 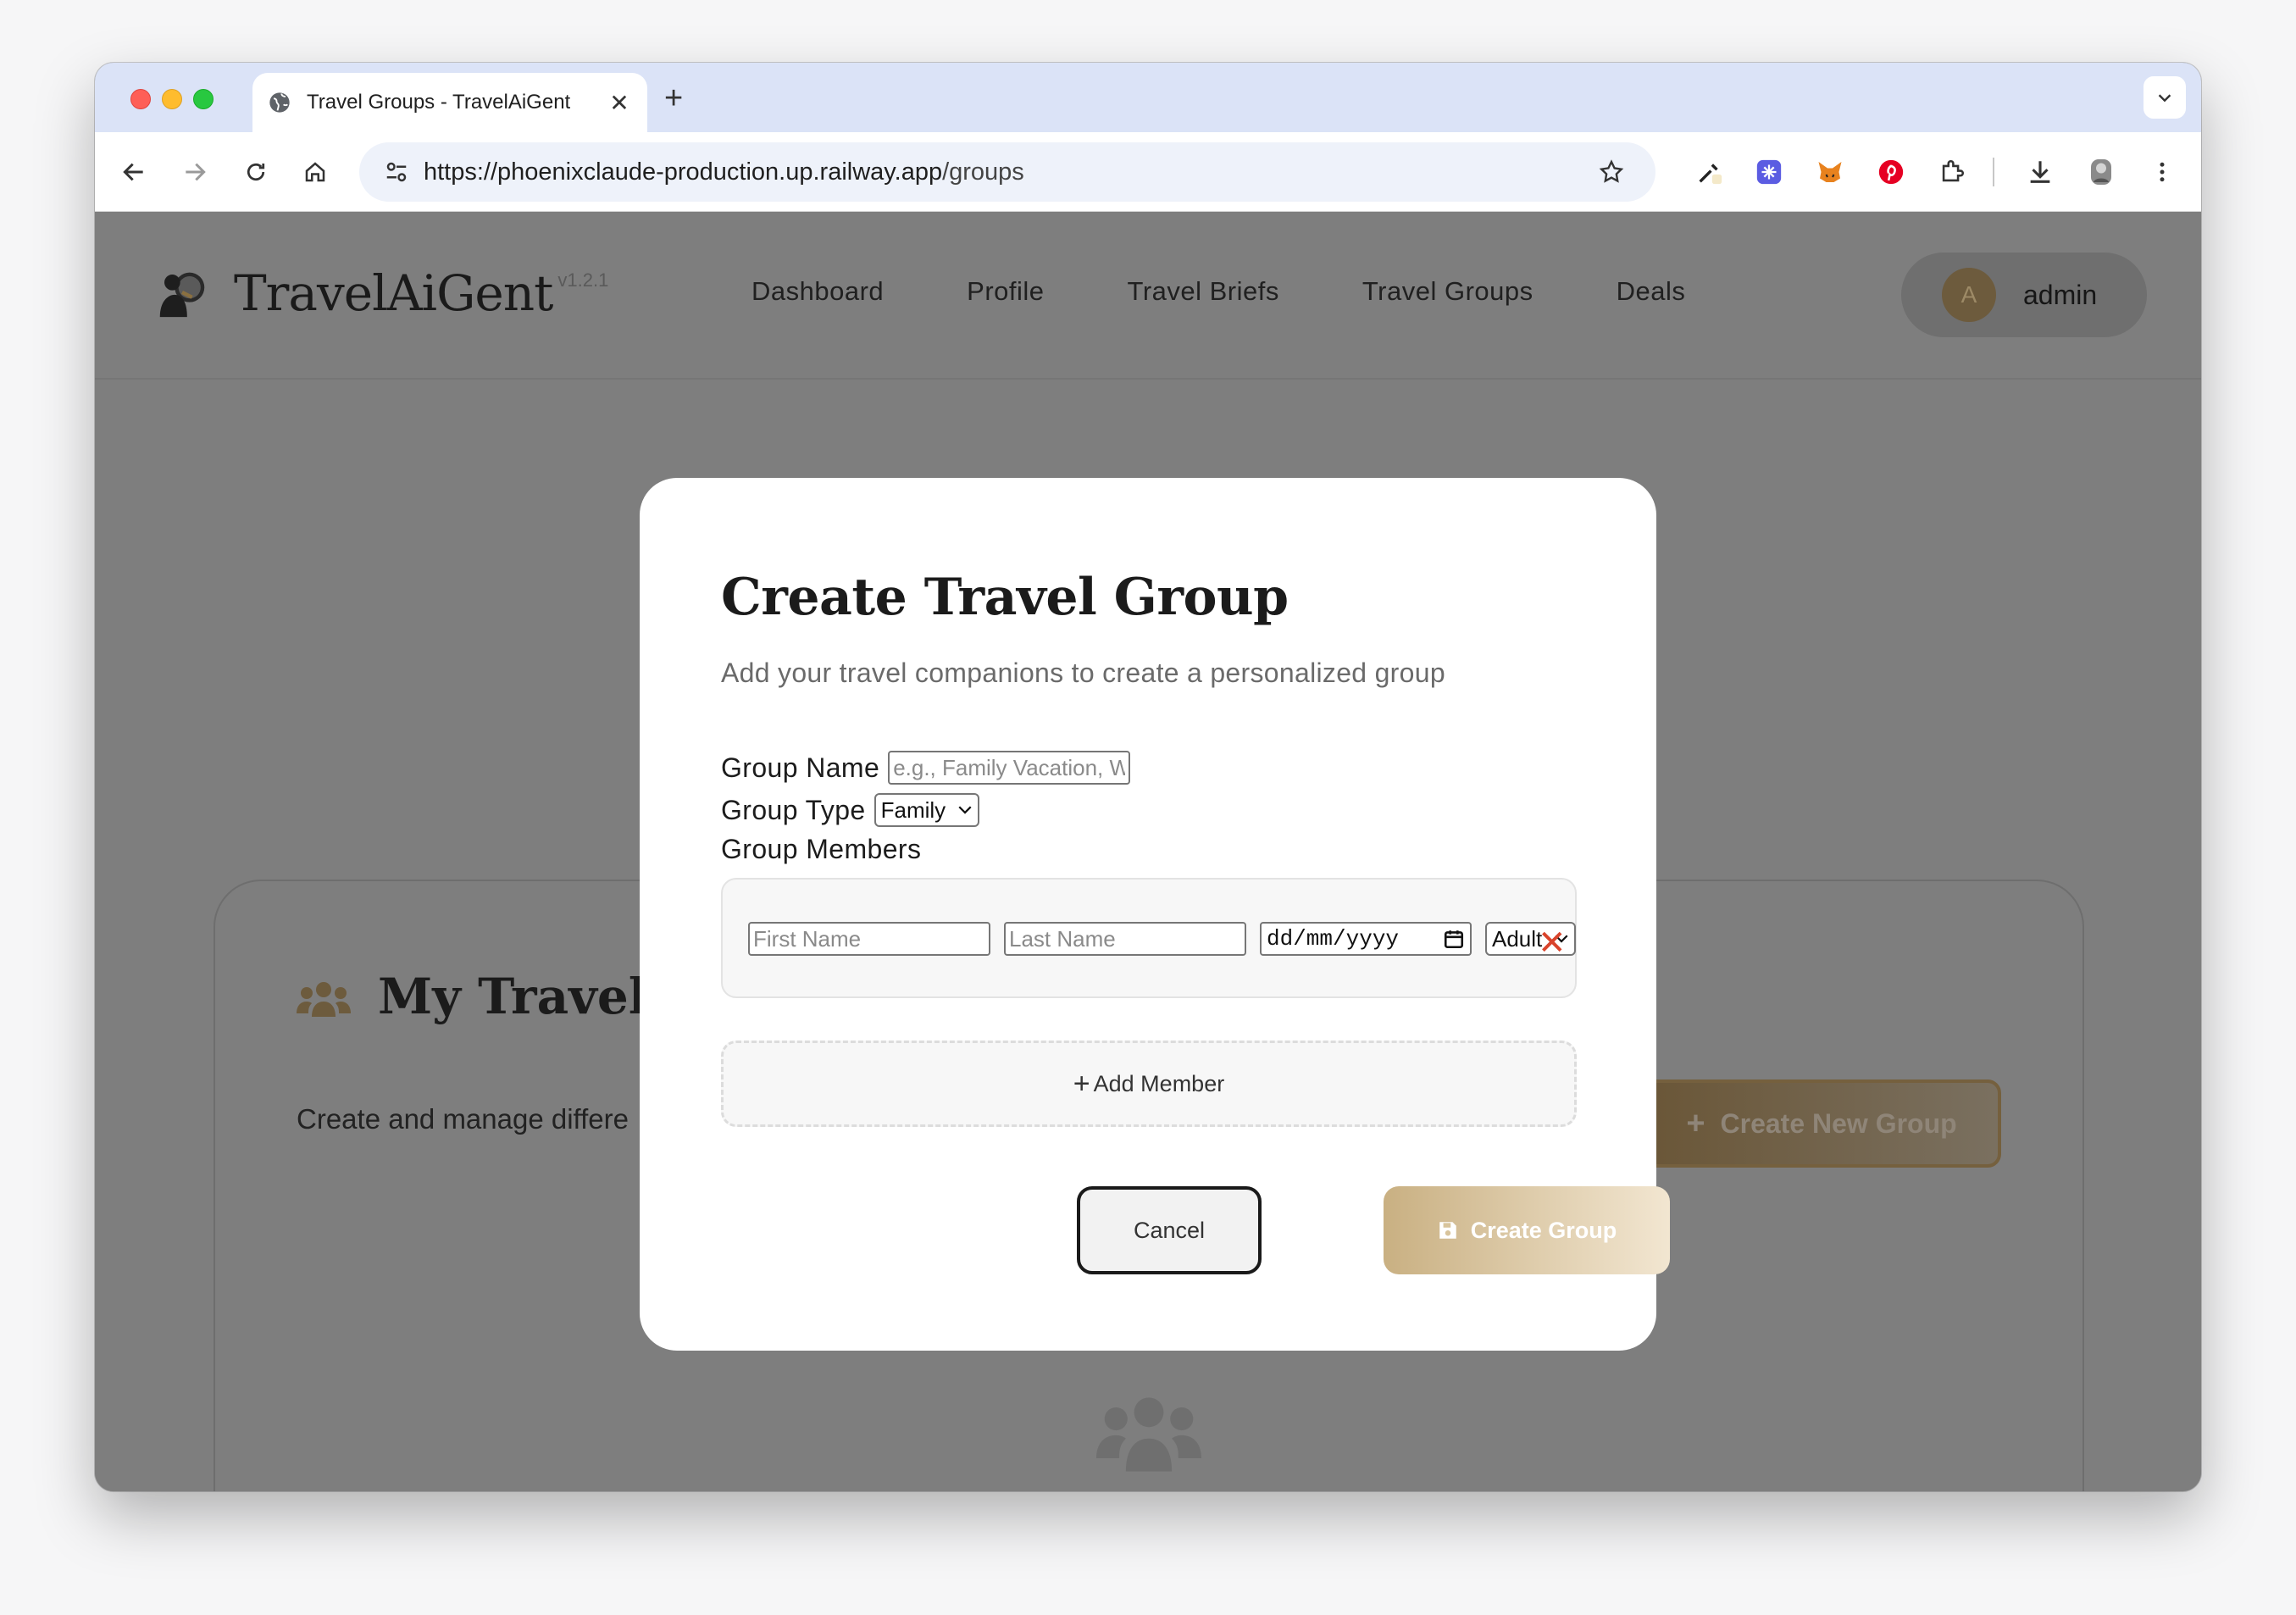 I want to click on arrow-right-icon, so click(x=196, y=172).